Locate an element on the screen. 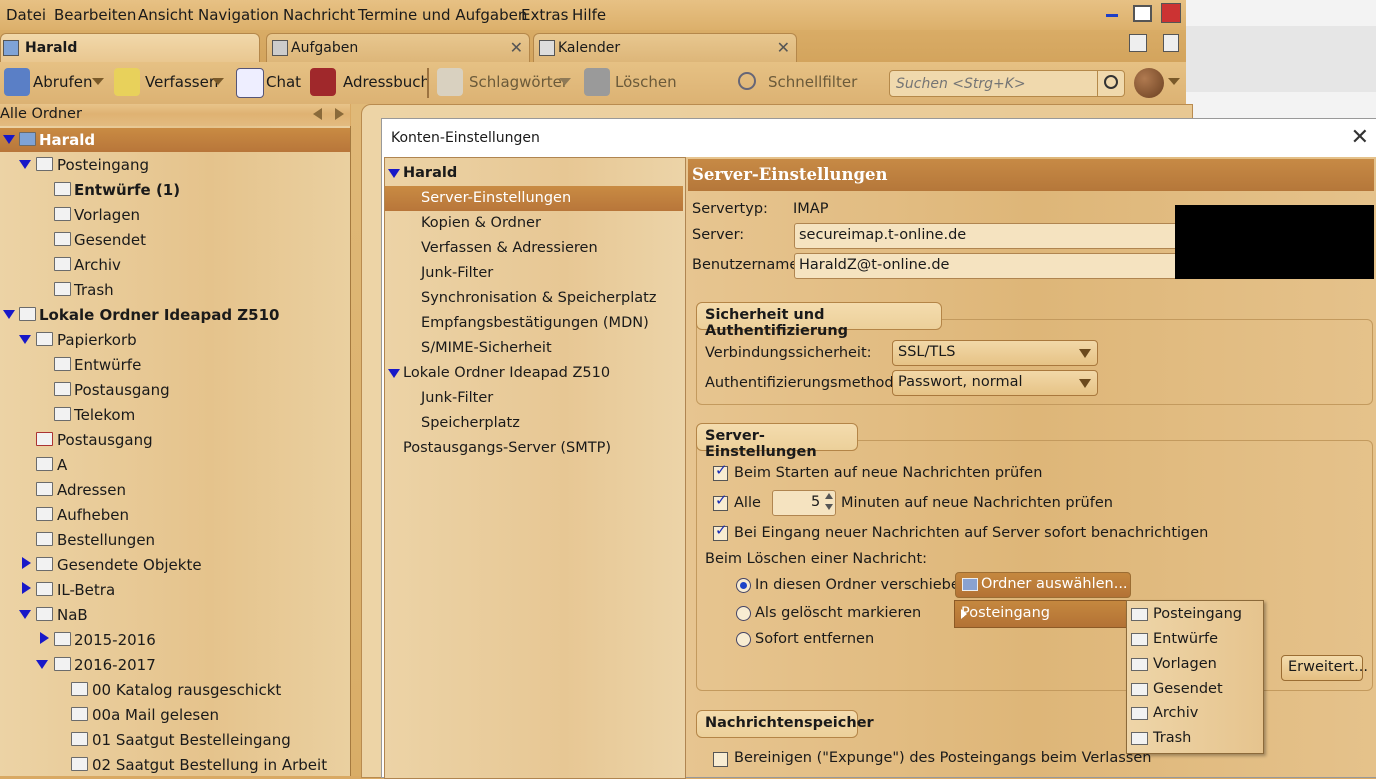 The width and height of the screenshot is (1376, 779). folder-entwuerfe: Entwürfe (1) is located at coordinates (175, 190).